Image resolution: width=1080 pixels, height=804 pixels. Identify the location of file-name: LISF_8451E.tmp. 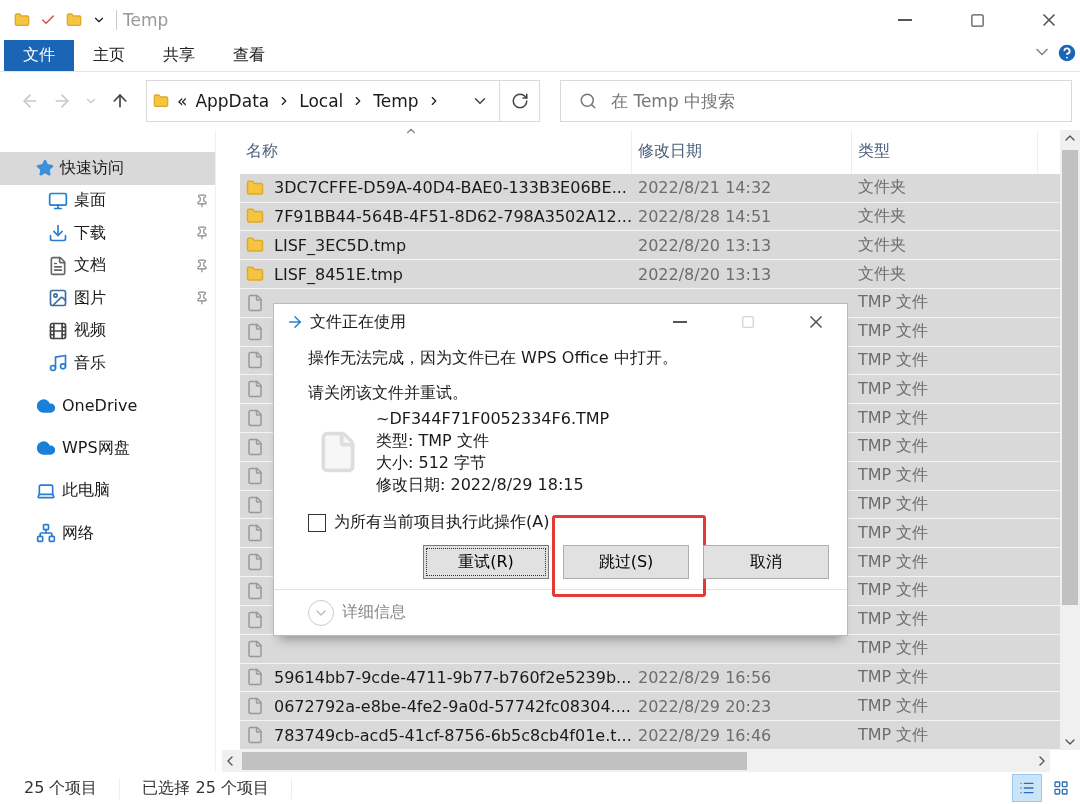
(338, 274).